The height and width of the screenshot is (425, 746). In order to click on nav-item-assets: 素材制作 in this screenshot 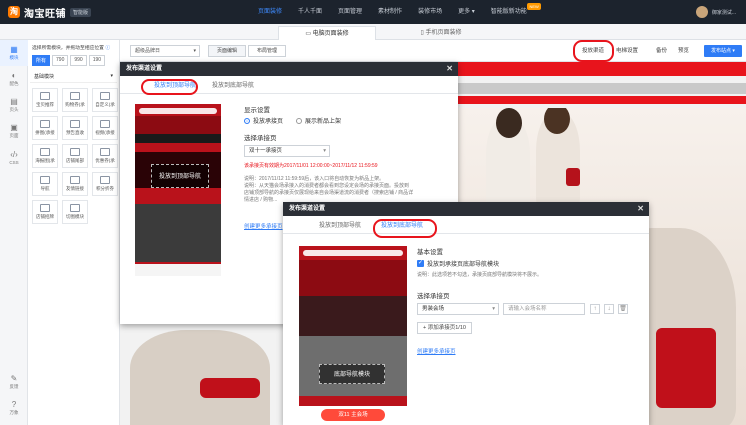, I will do `click(390, 12)`.